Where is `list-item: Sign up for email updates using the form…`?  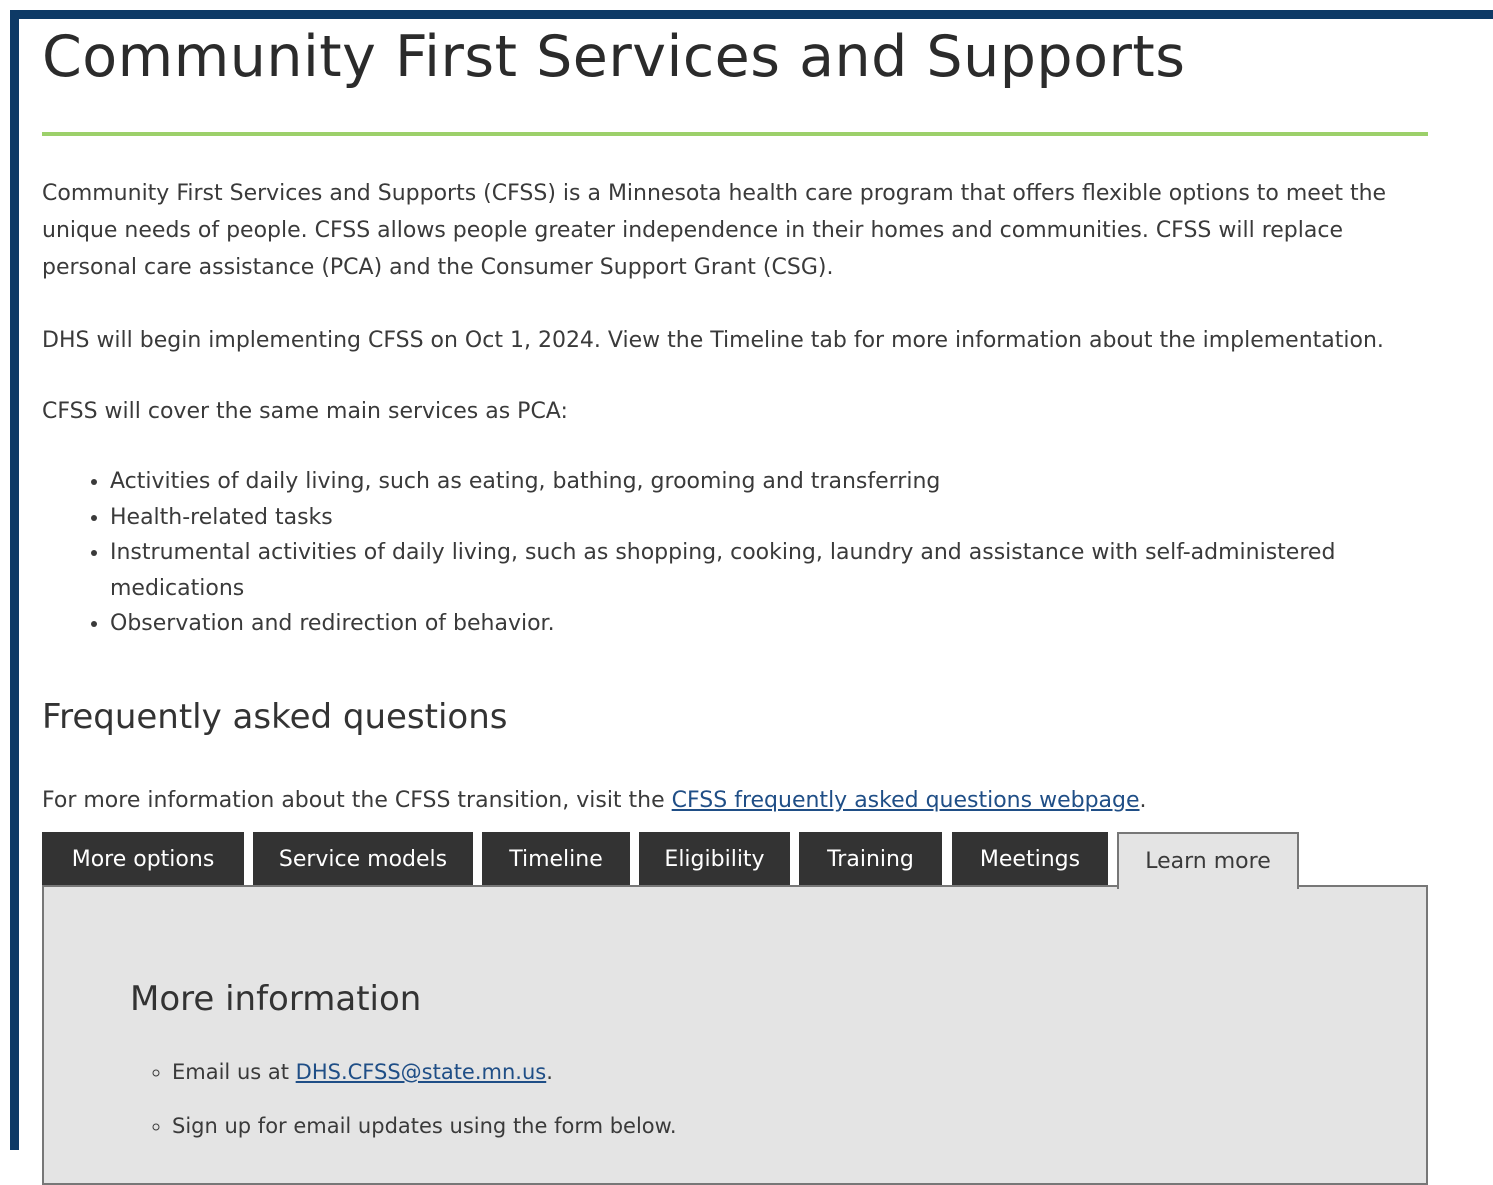 list-item: Sign up for email updates using the form… is located at coordinates (722, 1126).